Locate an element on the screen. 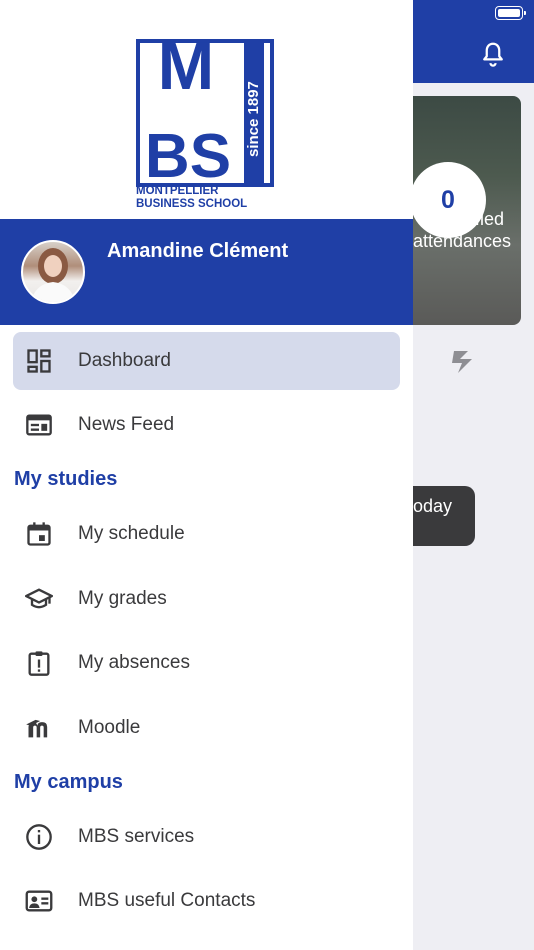 The image size is (534, 950). attendance-counter: 0 is located at coordinates (448, 200).